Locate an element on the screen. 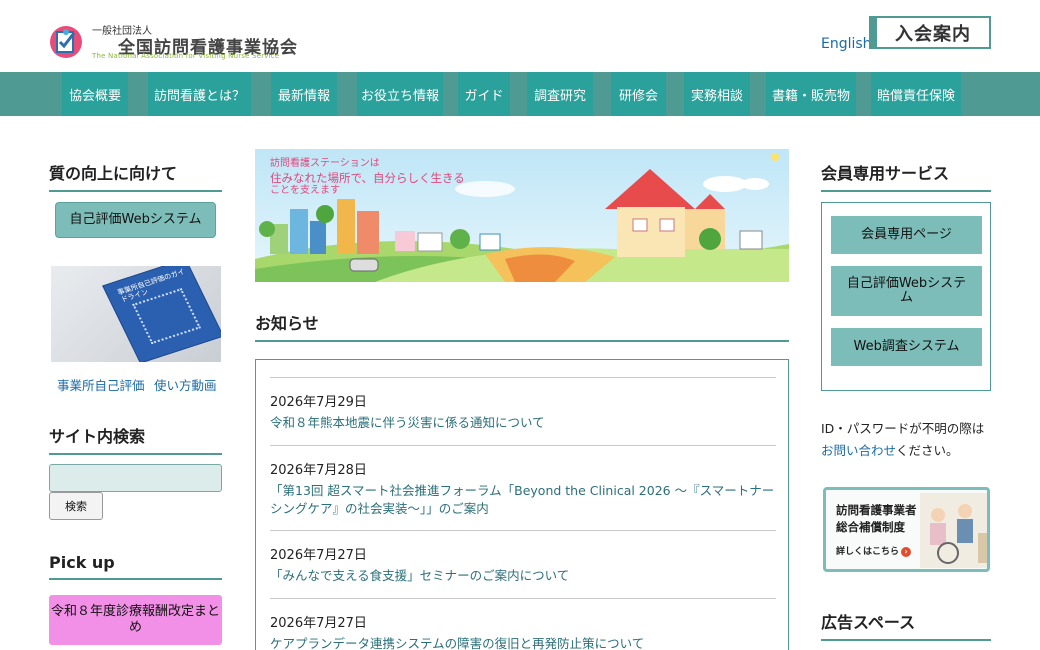 The width and height of the screenshot is (1040, 650). member-page-button: 会員専用ページ is located at coordinates (906, 235).